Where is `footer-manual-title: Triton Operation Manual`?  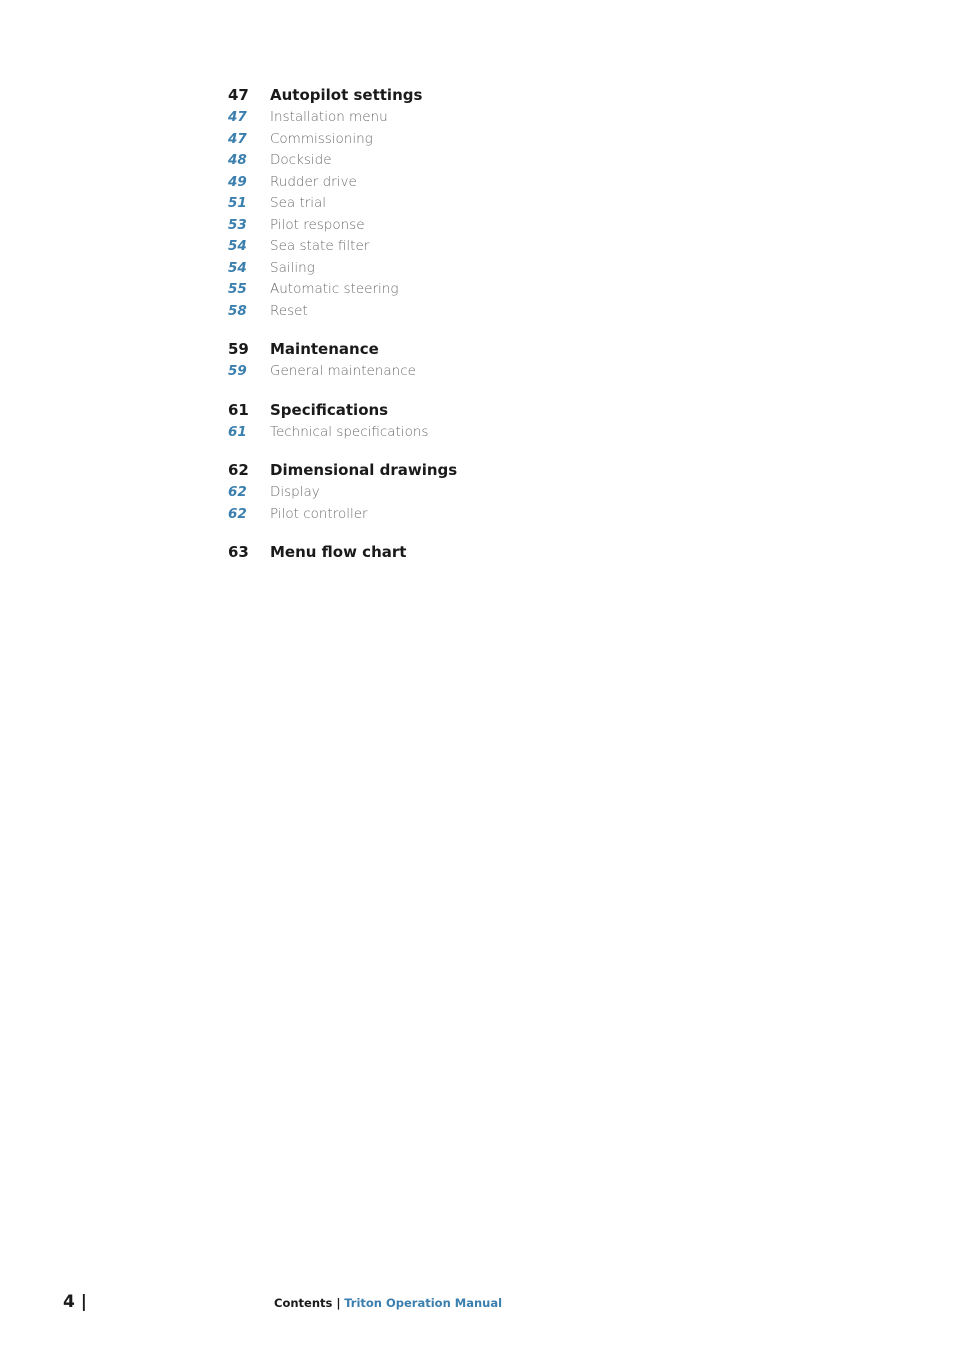
footer-manual-title: Triton Operation Manual is located at coordinates (423, 1303).